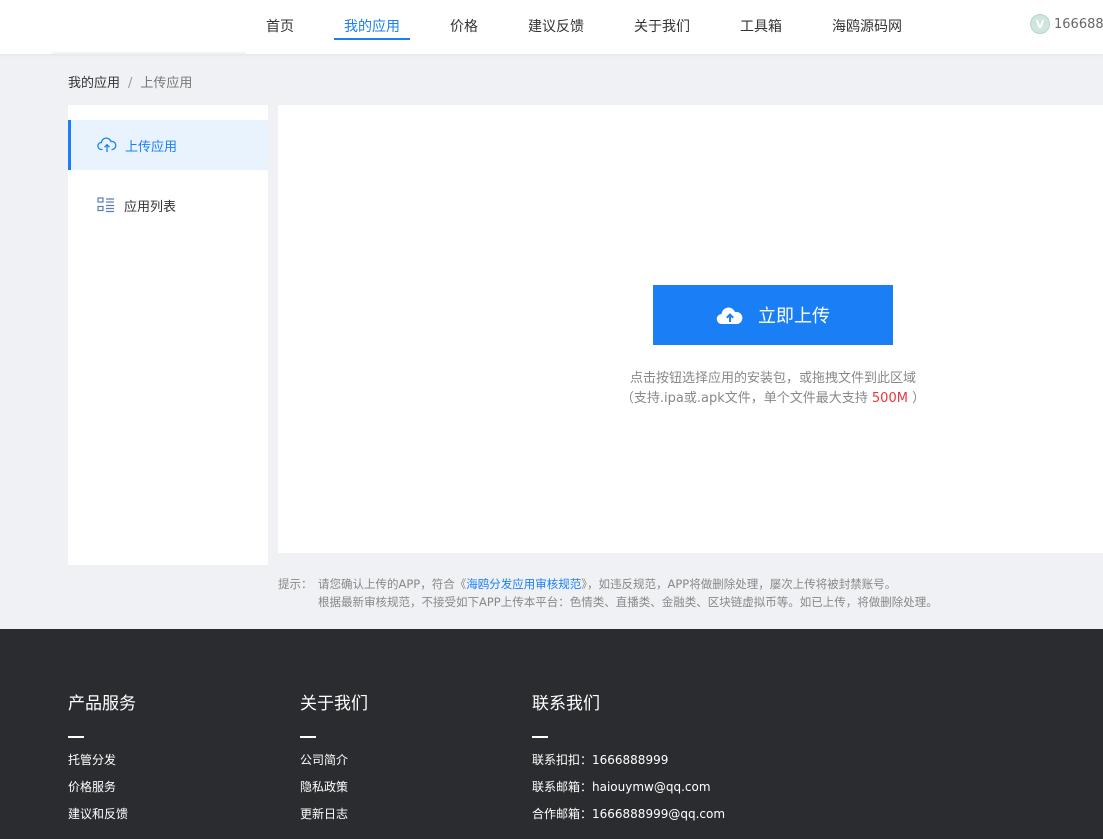 Image resolution: width=1103 pixels, height=839 pixels. I want to click on sidebar-item-app-list: 应用列表, so click(168, 205).